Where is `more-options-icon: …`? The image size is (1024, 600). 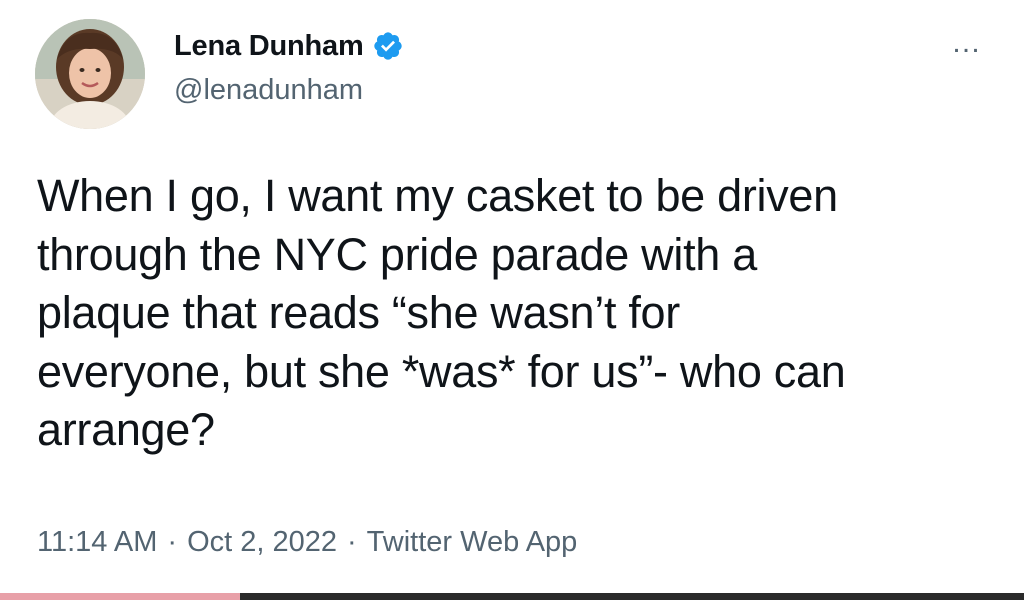
more-options-icon: … is located at coordinates (966, 43).